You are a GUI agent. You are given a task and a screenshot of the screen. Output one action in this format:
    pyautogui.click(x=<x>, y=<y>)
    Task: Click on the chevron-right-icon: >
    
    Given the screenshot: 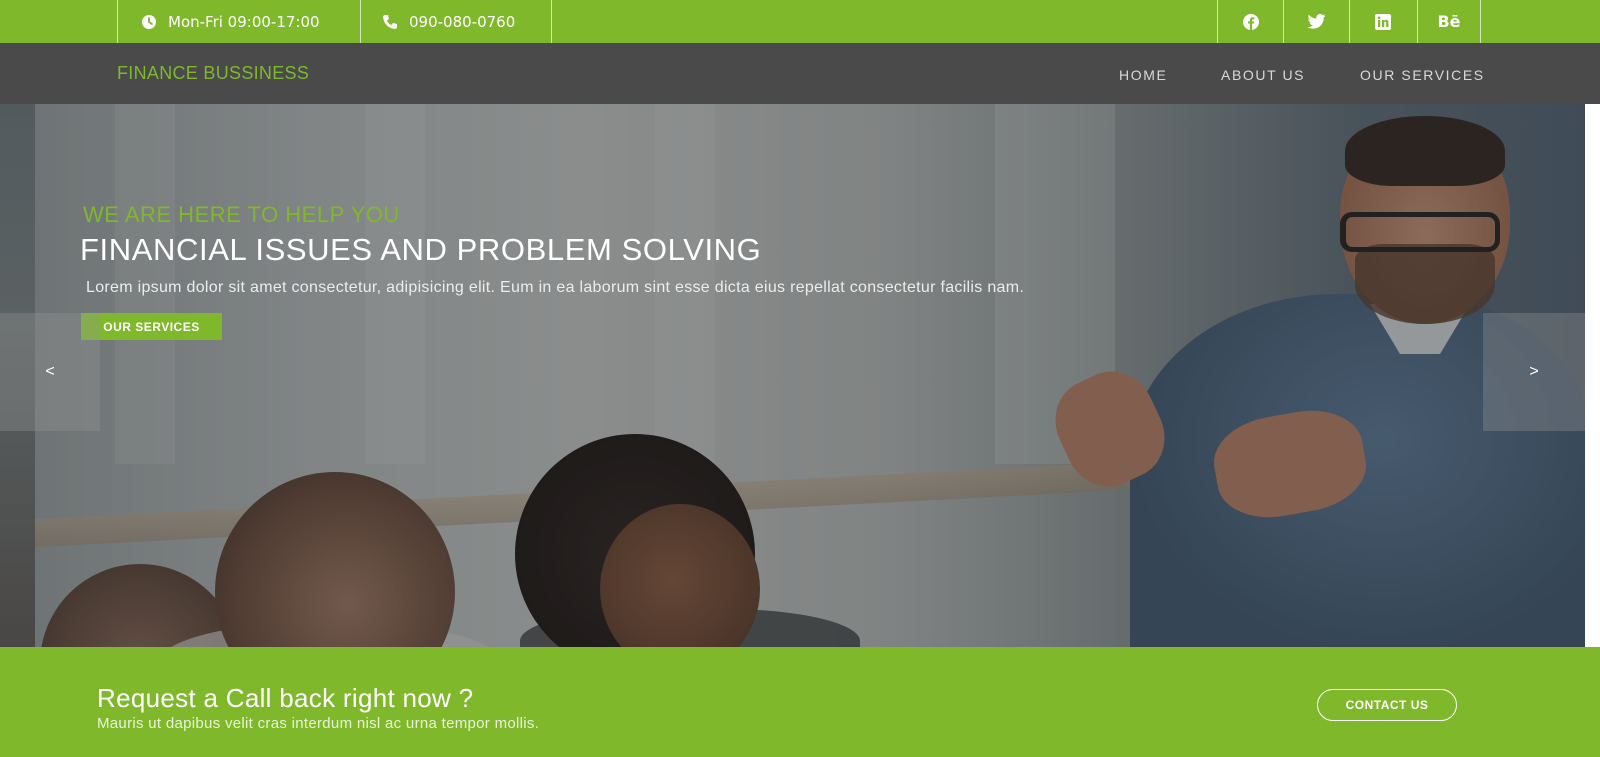 What is the action you would take?
    pyautogui.click(x=1534, y=371)
    